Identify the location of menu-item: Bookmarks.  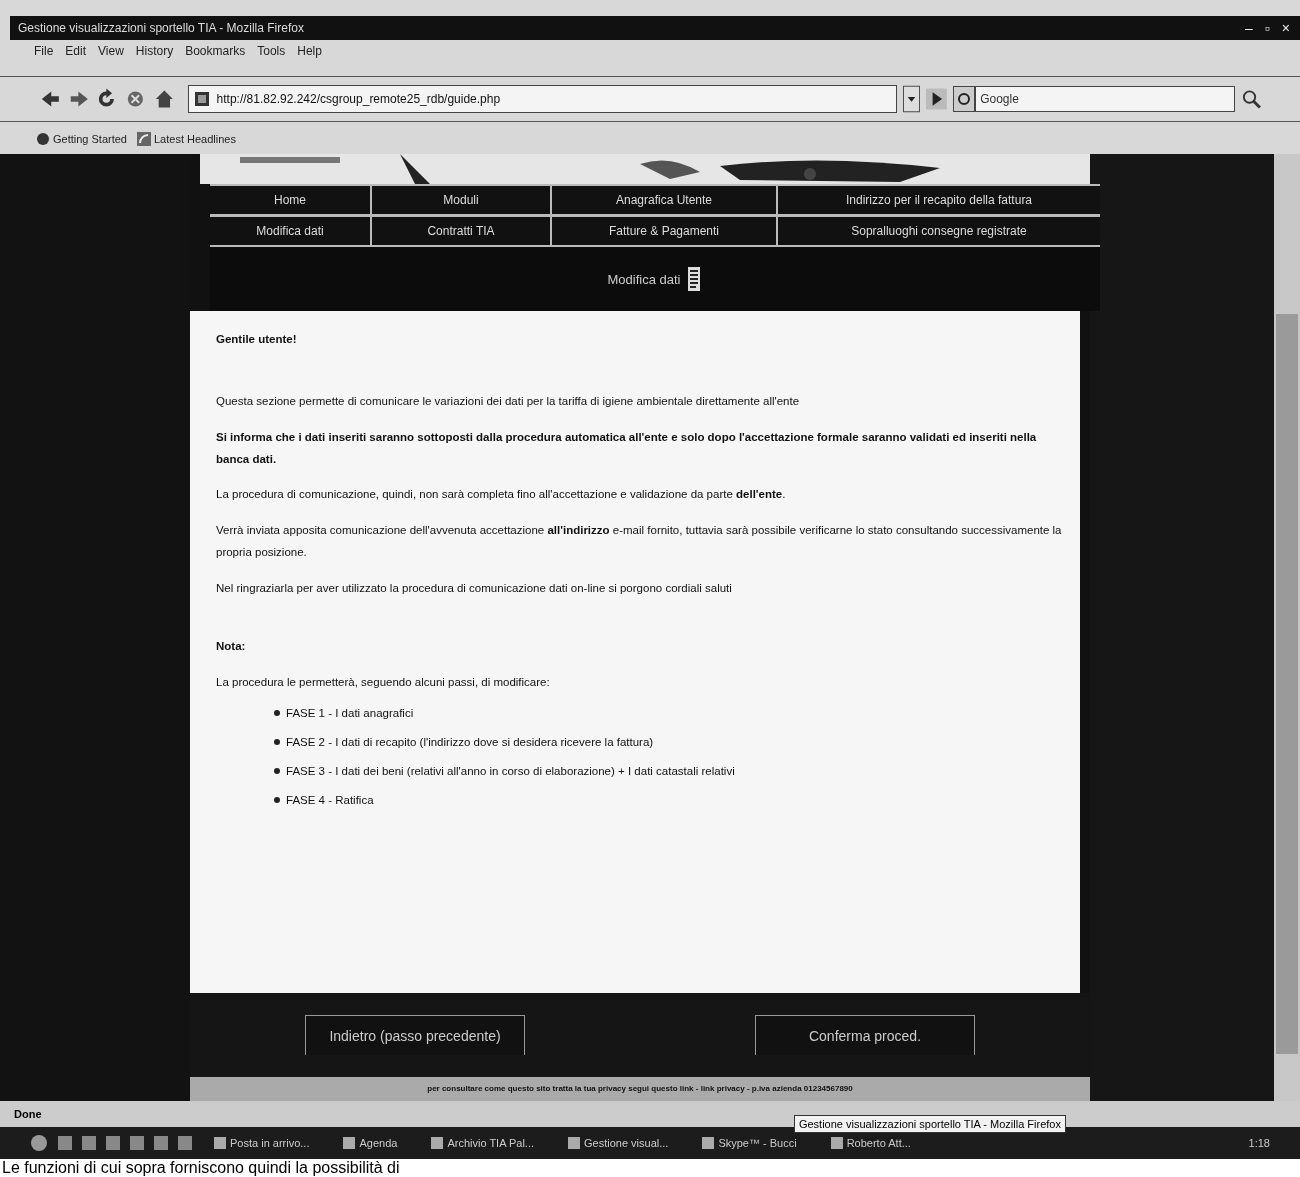
(215, 51).